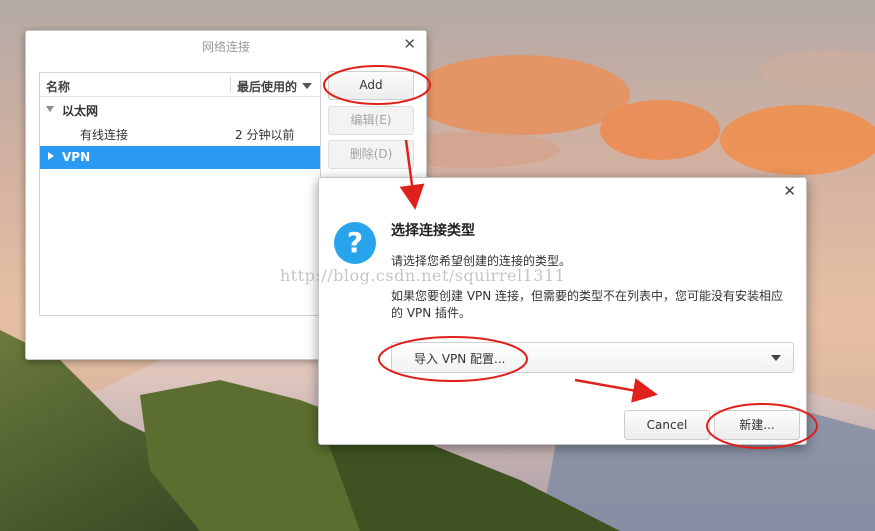 Image resolution: width=875 pixels, height=531 pixels. I want to click on connection-name: 有线连接, so click(104, 135).